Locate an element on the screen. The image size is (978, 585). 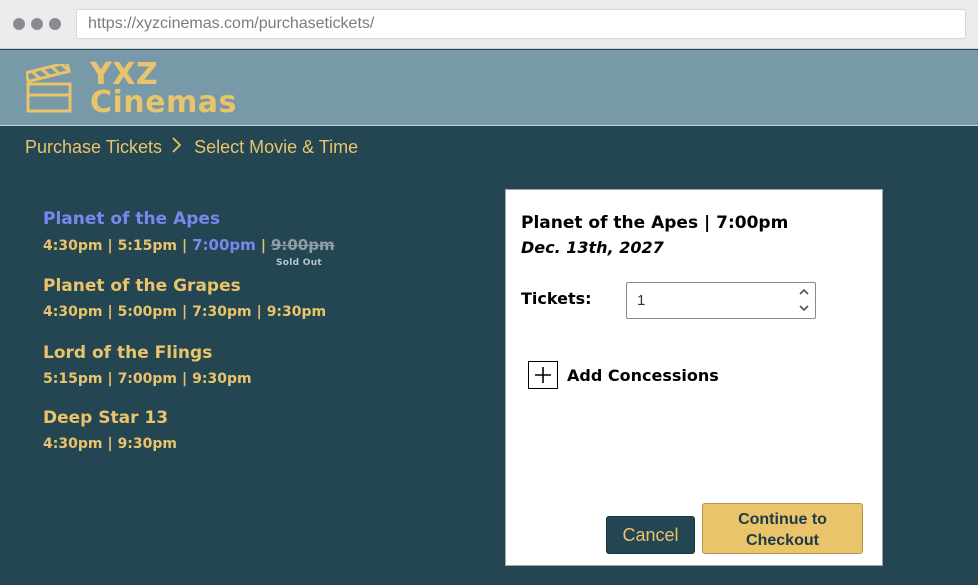
add-concessions-button: Add Concessions is located at coordinates (623, 375).